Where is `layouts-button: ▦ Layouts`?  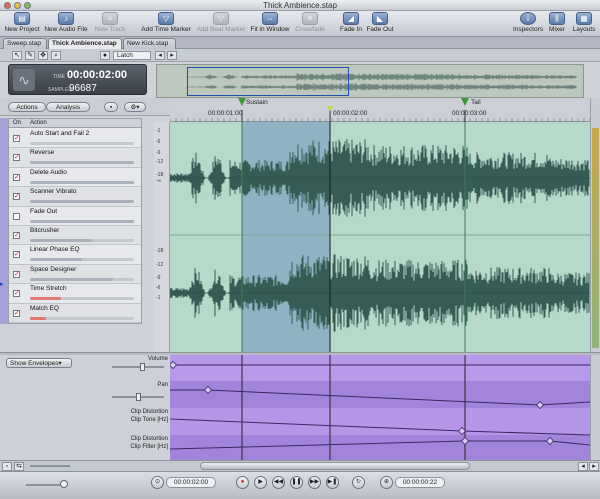
layouts-button: ▦ Layouts is located at coordinates (584, 24).